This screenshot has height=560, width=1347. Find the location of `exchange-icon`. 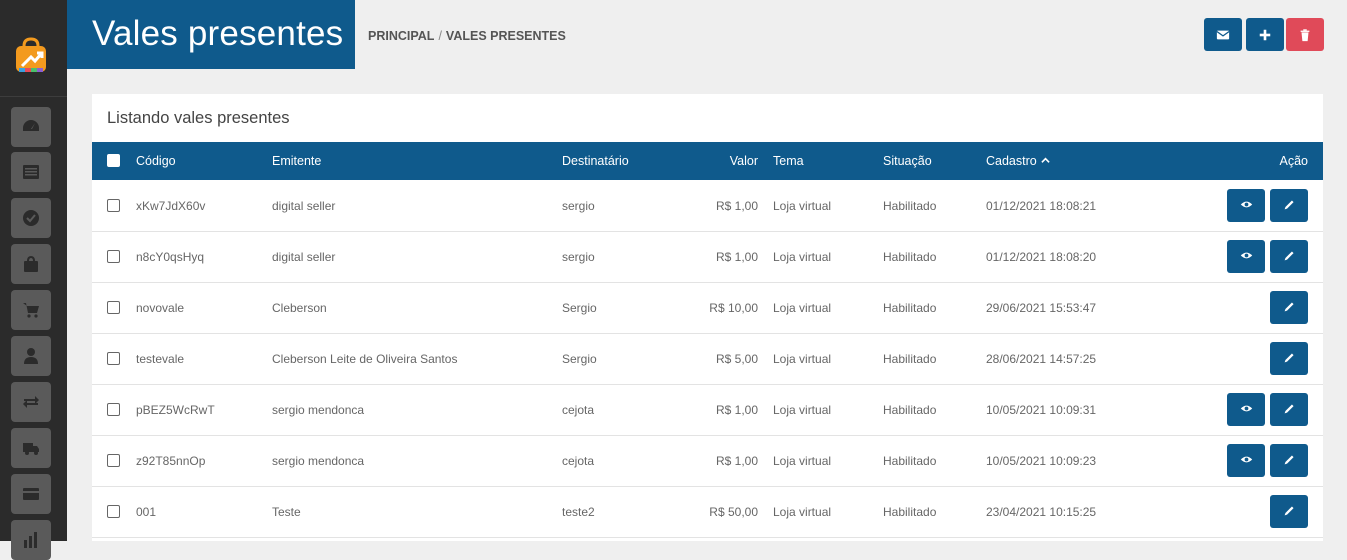

exchange-icon is located at coordinates (31, 402).